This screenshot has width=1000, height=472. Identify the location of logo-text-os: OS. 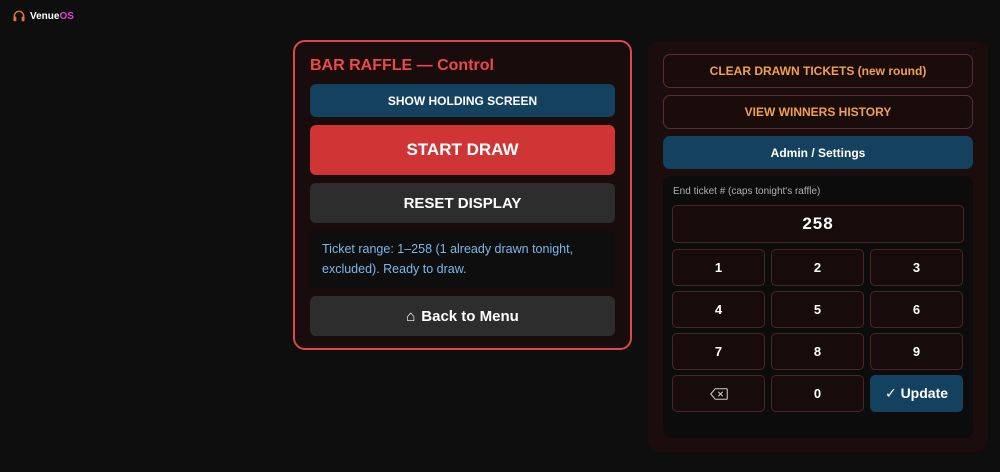
(66, 16).